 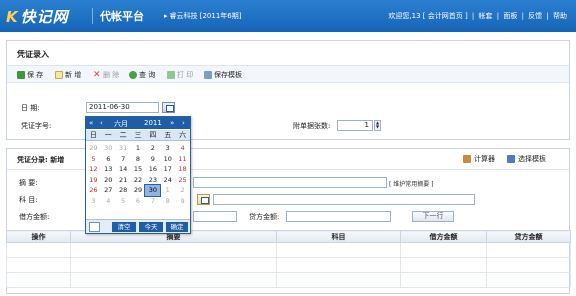 I want to click on print-button: 打 印, so click(x=180, y=75).